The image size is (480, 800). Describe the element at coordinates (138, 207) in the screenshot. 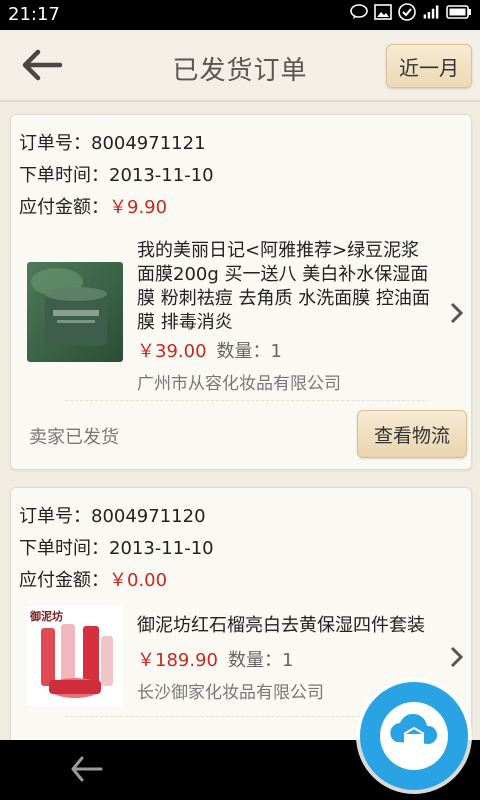

I see `order-amount: ￥9.90` at that location.